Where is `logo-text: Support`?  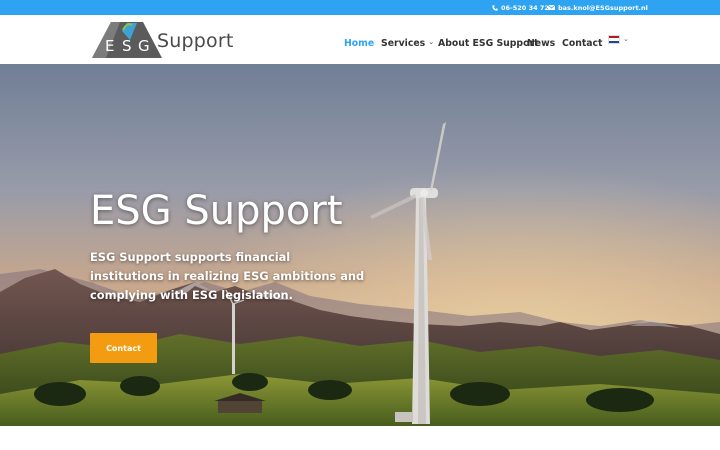 logo-text: Support is located at coordinates (195, 41).